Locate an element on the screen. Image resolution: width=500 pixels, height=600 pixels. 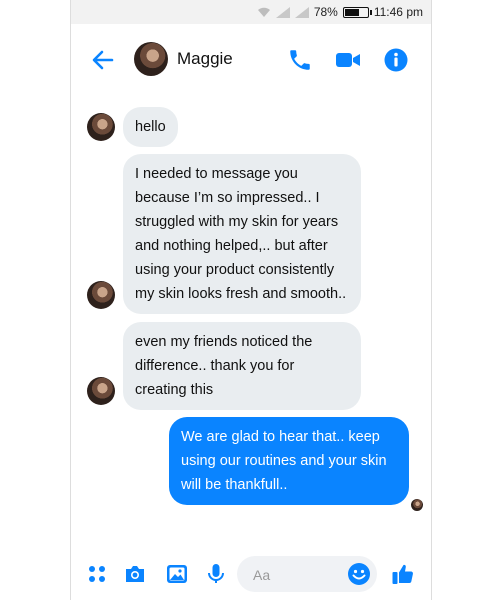
info-icon is located at coordinates (396, 60).